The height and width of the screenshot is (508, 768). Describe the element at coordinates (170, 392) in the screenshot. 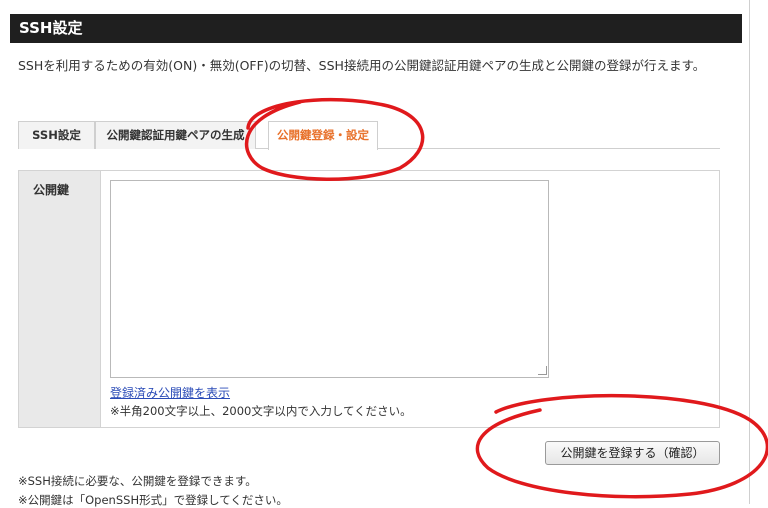

I see `show-registered-keys-link: 登録済み公開鍵を表示` at that location.